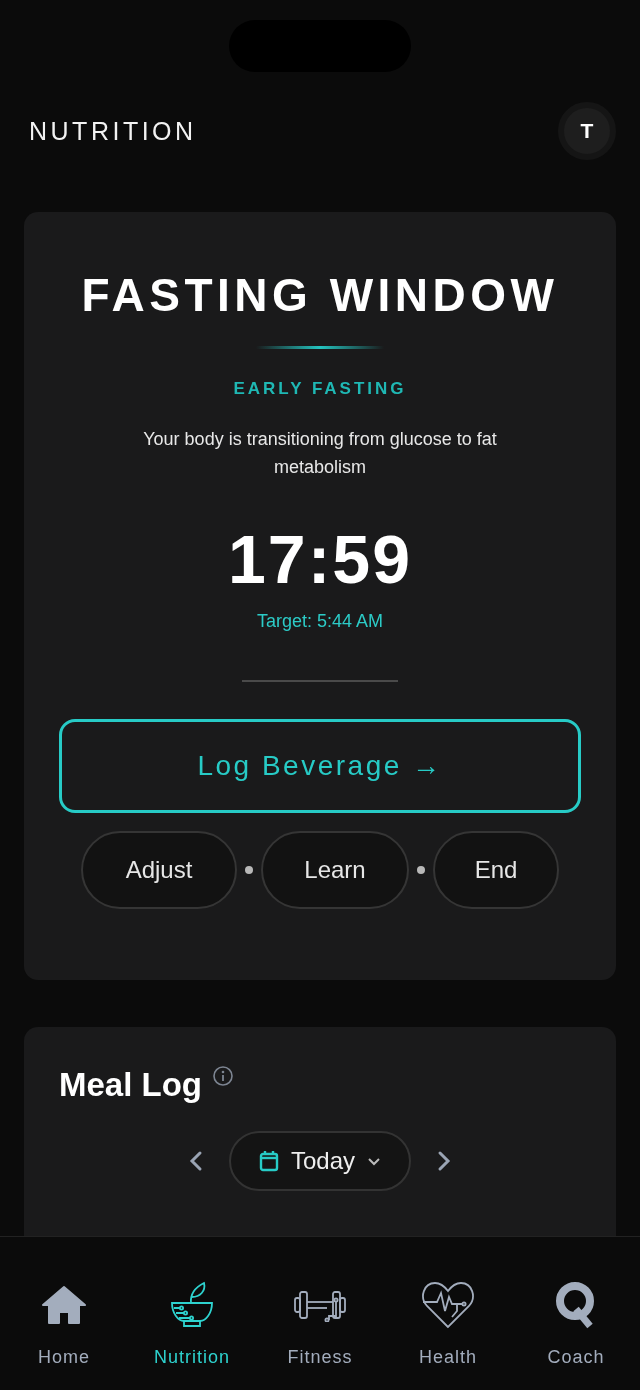 The image size is (640, 1390). Describe the element at coordinates (444, 1161) in the screenshot. I see `chevron-right-icon` at that location.